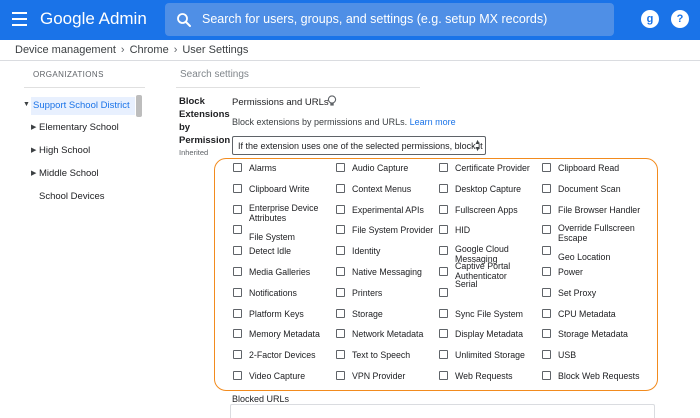  Describe the element at coordinates (489, 334) in the screenshot. I see `permission-label: Display Metadata` at that location.